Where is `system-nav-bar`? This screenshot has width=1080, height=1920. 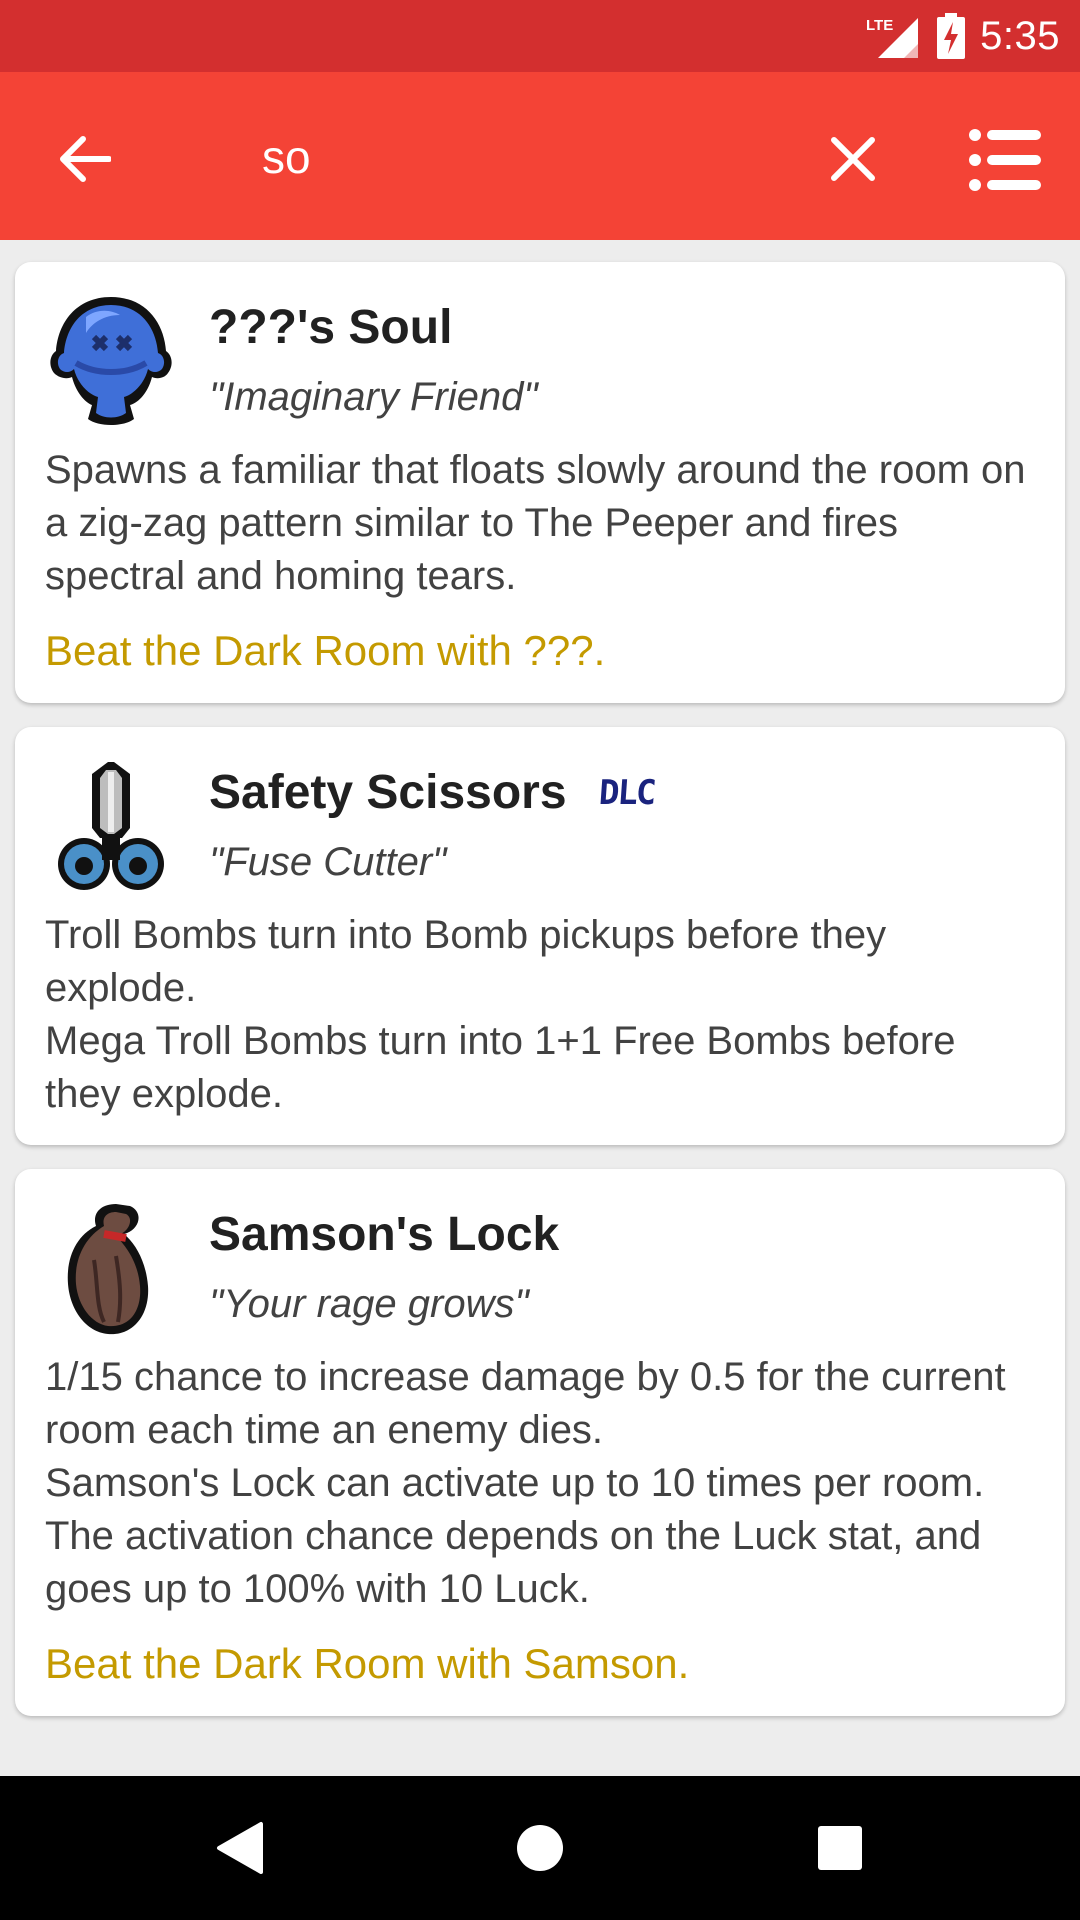 system-nav-bar is located at coordinates (540, 1848).